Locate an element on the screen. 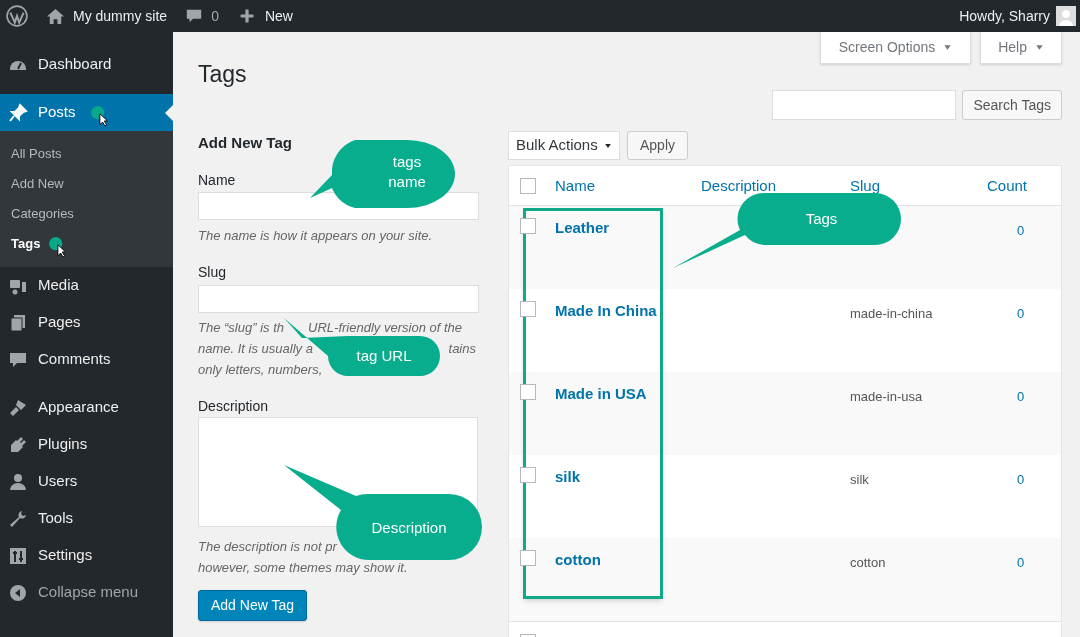 The image size is (1080, 637). wordpress-logo-icon is located at coordinates (17, 16).